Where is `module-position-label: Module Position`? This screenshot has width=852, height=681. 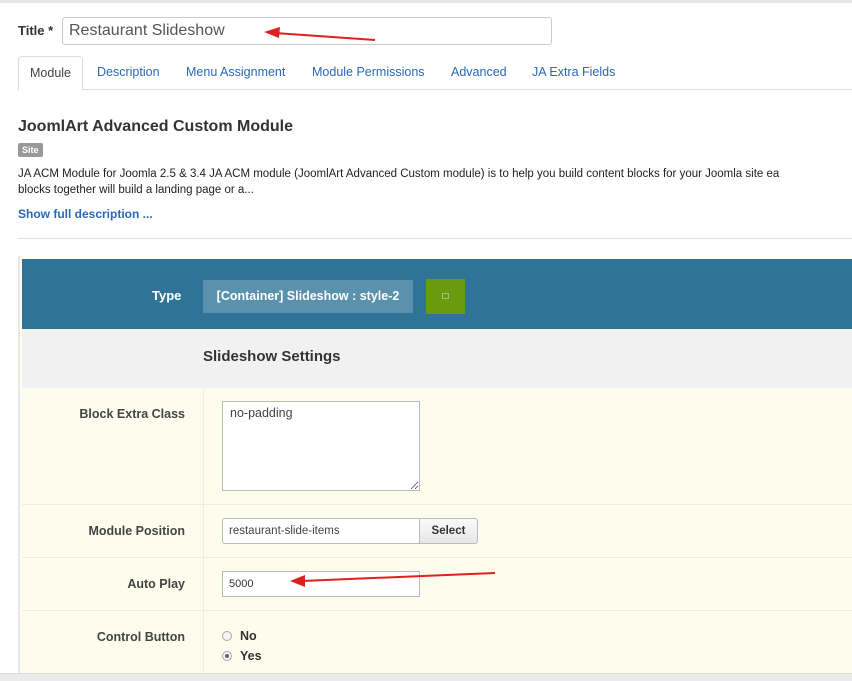 module-position-label: Module Position is located at coordinates (136, 531).